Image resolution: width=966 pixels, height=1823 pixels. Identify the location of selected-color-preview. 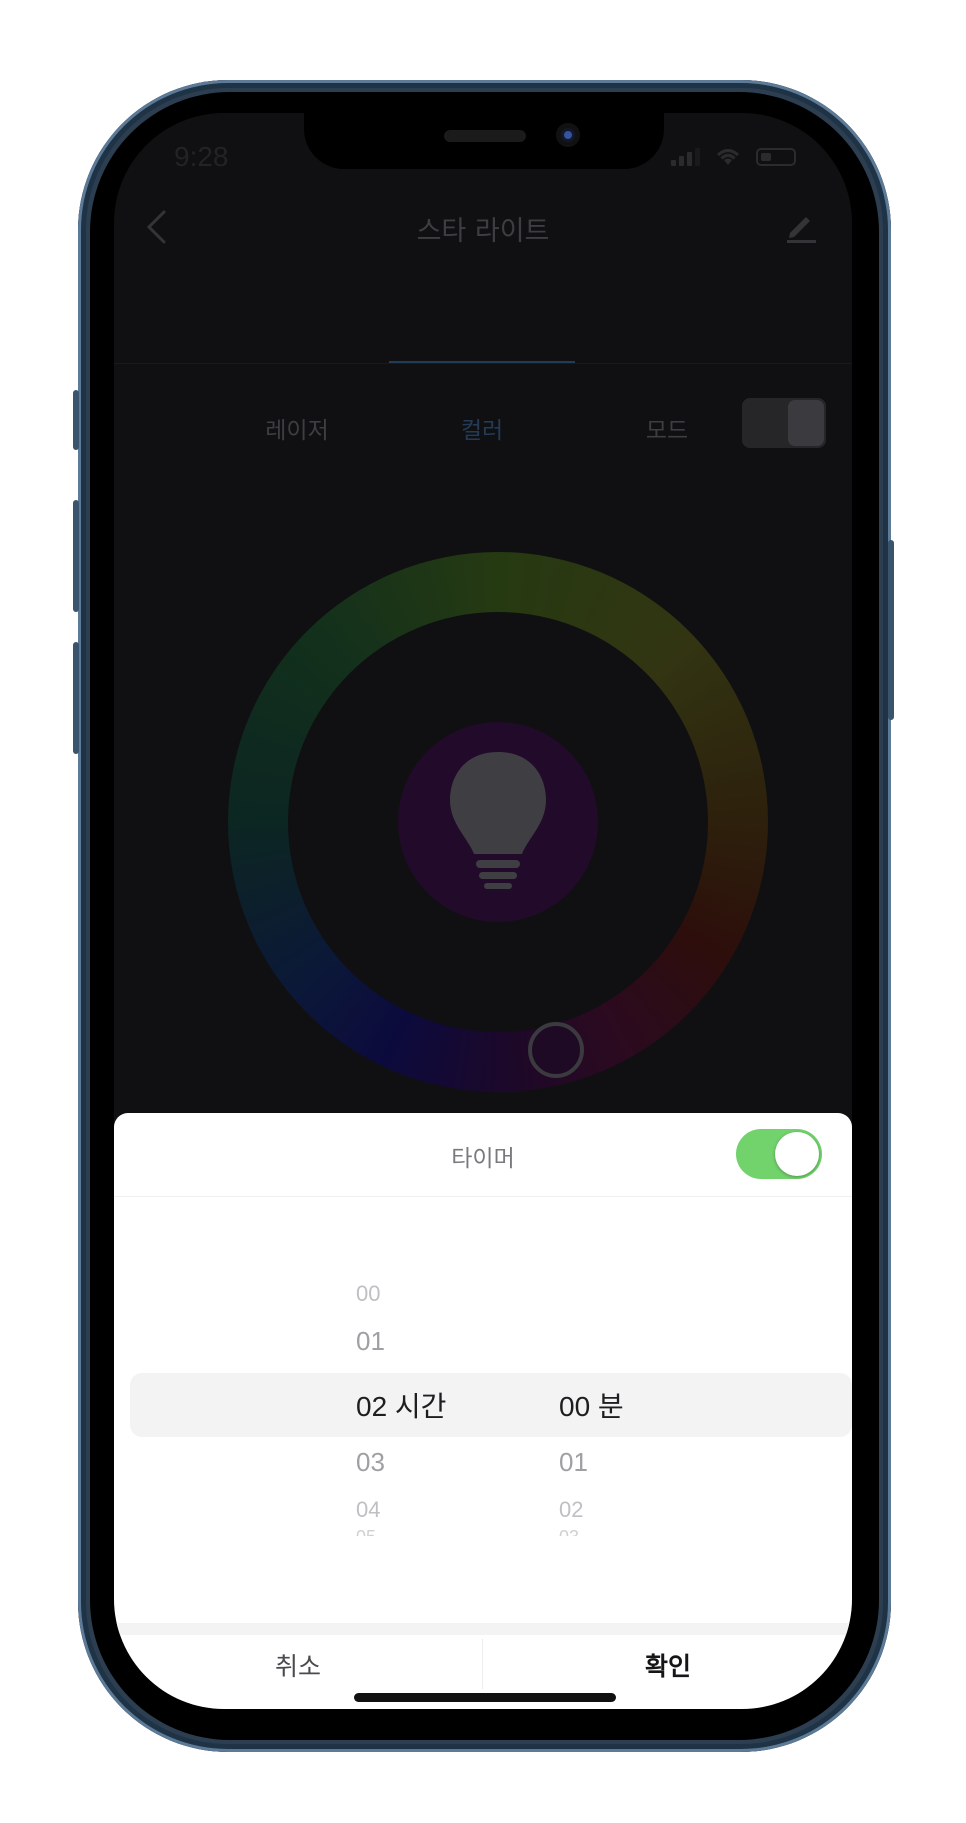
(498, 822).